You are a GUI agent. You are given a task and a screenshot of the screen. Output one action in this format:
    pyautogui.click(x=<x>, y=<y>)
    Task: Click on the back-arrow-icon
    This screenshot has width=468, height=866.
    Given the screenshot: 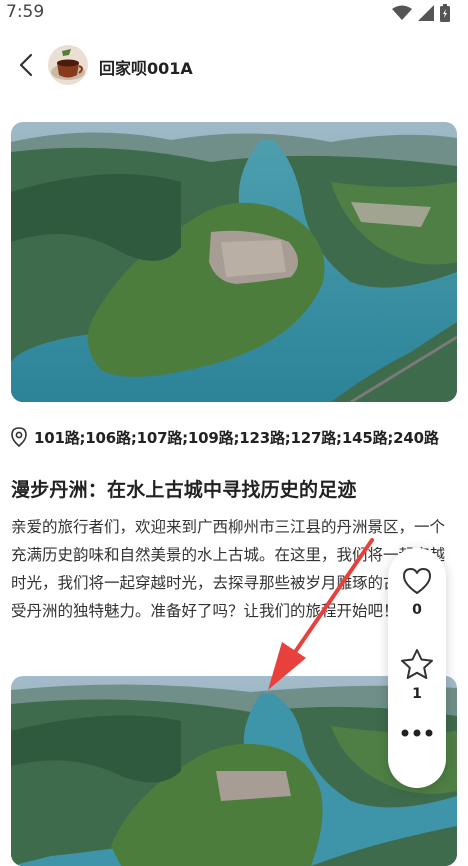 What is the action you would take?
    pyautogui.click(x=26, y=65)
    